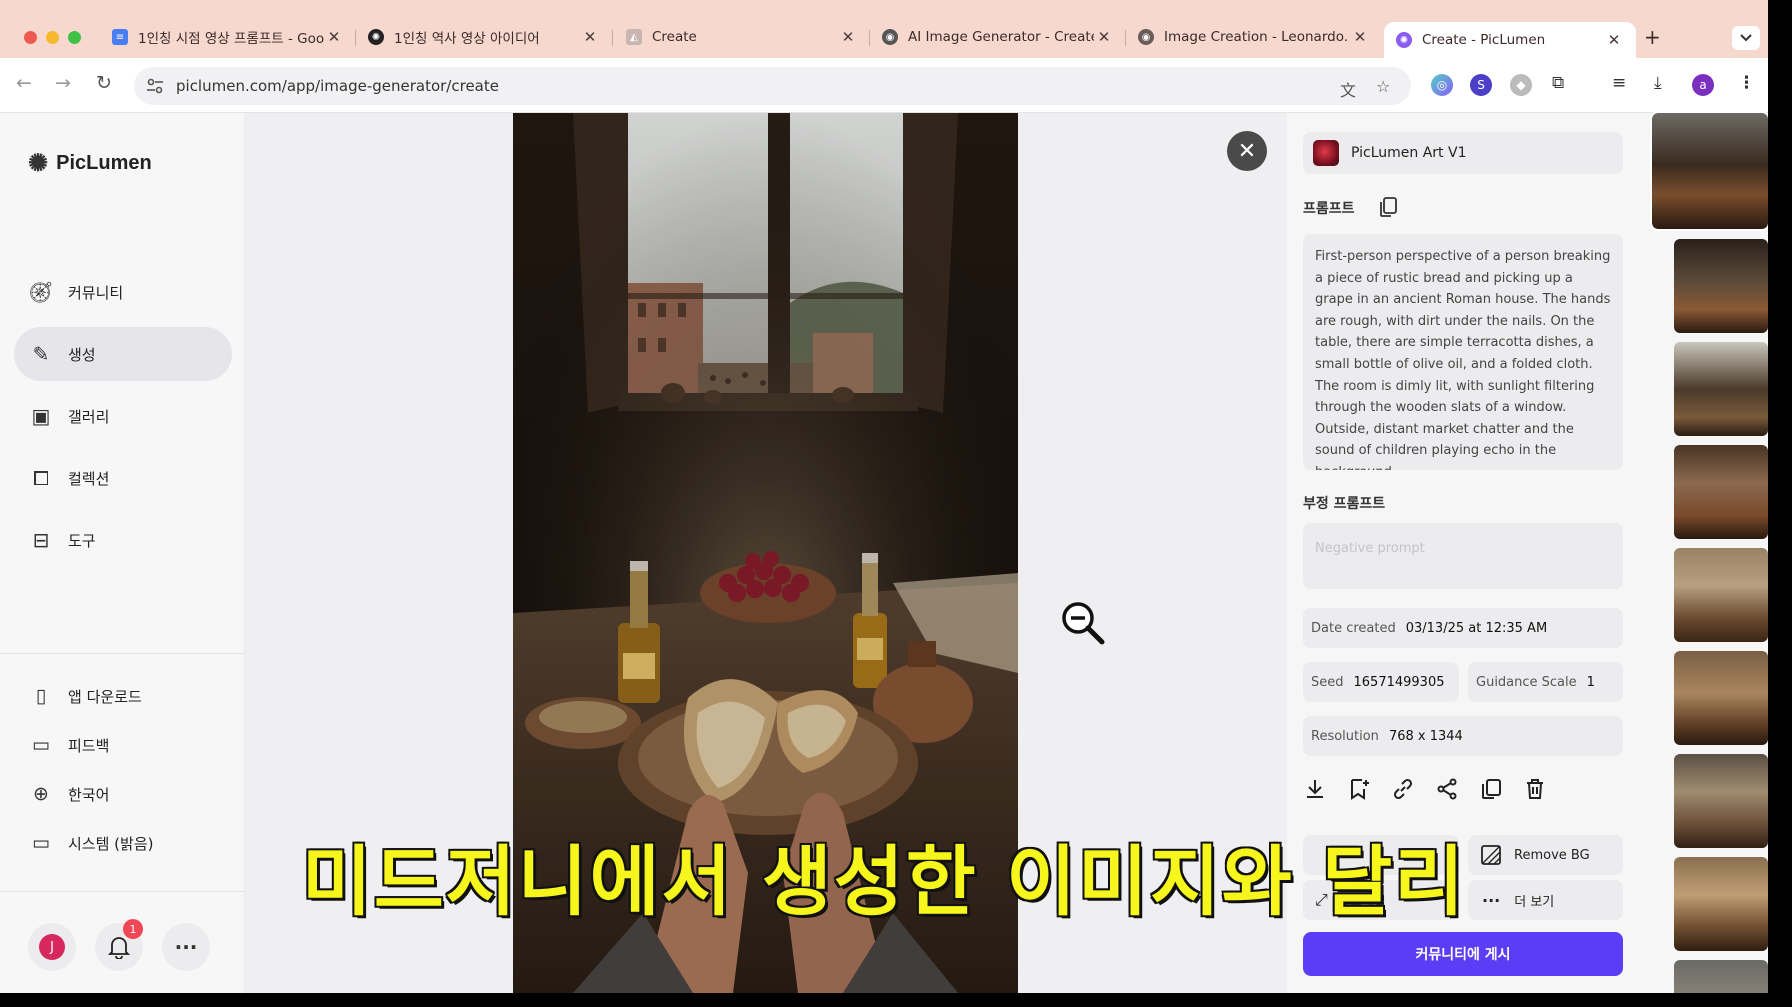 Image resolution: width=1792 pixels, height=1007 pixels. Describe the element at coordinates (1348, 89) in the screenshot. I see `translate-icon: 文` at that location.